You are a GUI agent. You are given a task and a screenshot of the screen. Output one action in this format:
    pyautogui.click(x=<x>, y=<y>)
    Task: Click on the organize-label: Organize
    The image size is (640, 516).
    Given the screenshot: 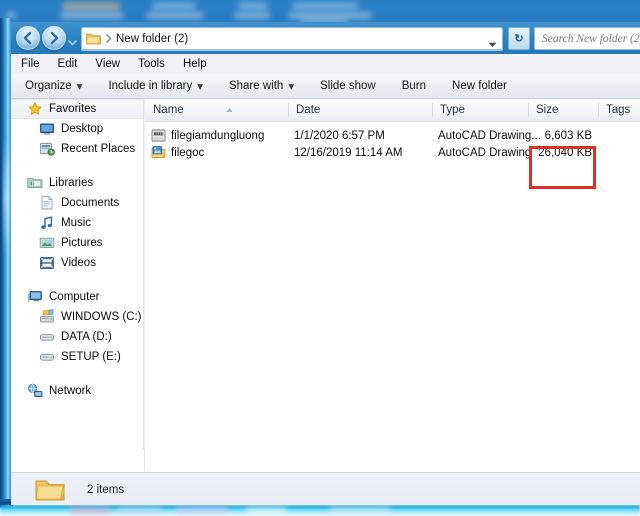 What is the action you would take?
    pyautogui.click(x=48, y=86)
    